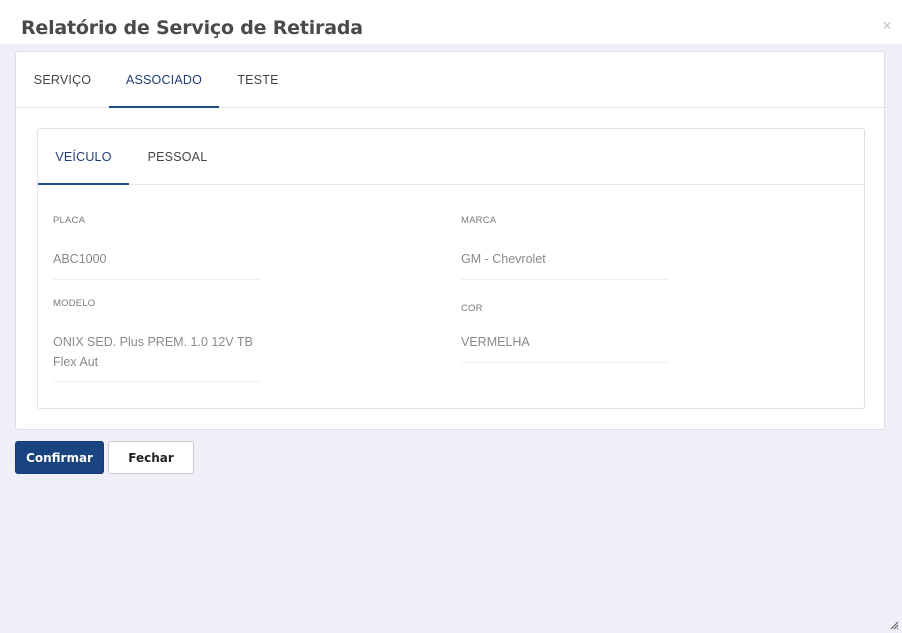  I want to click on close-button: Fechar, so click(151, 457).